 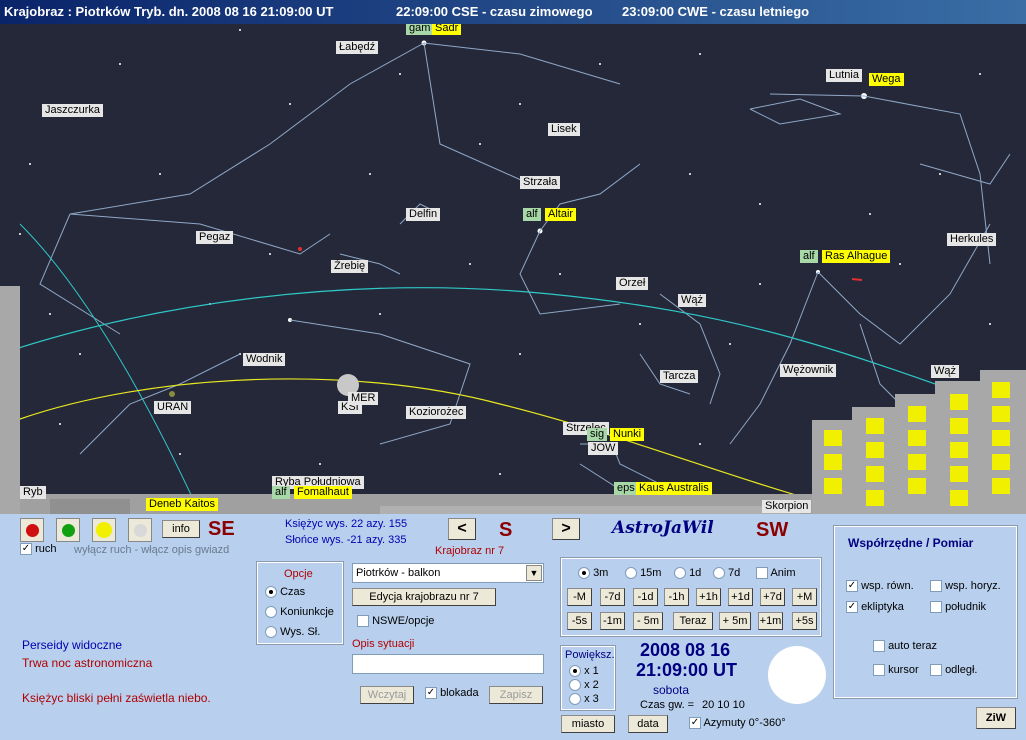 I want to click on load-button: Wczytaj, so click(x=387, y=695).